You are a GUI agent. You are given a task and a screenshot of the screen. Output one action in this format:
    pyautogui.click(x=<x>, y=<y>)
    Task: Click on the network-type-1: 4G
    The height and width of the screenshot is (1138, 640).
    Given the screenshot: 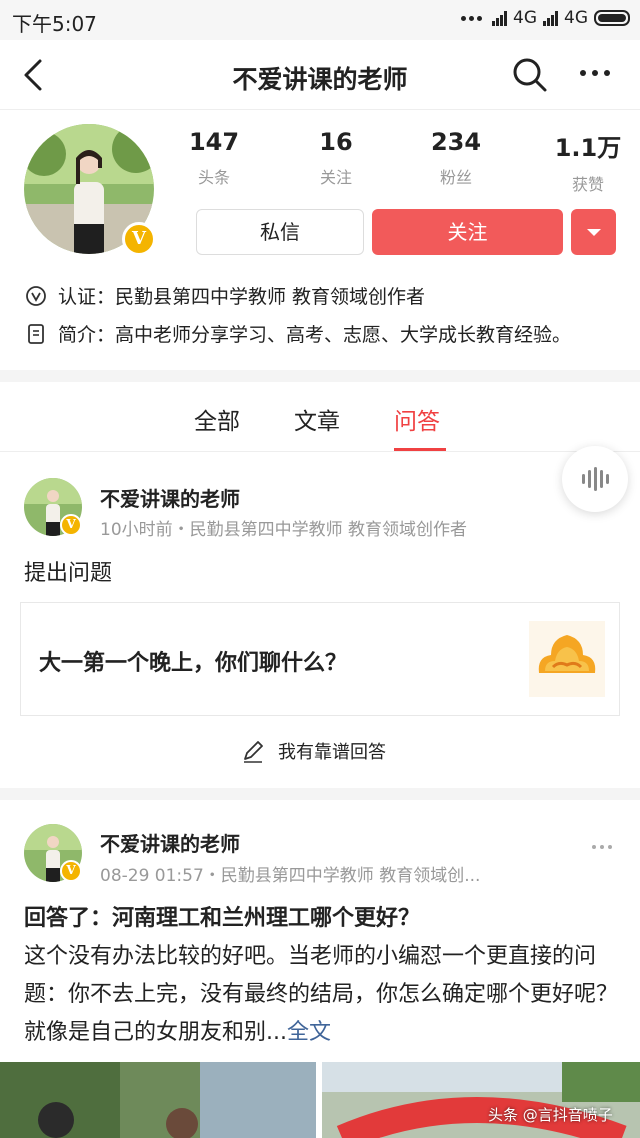 What is the action you would take?
    pyautogui.click(x=525, y=18)
    